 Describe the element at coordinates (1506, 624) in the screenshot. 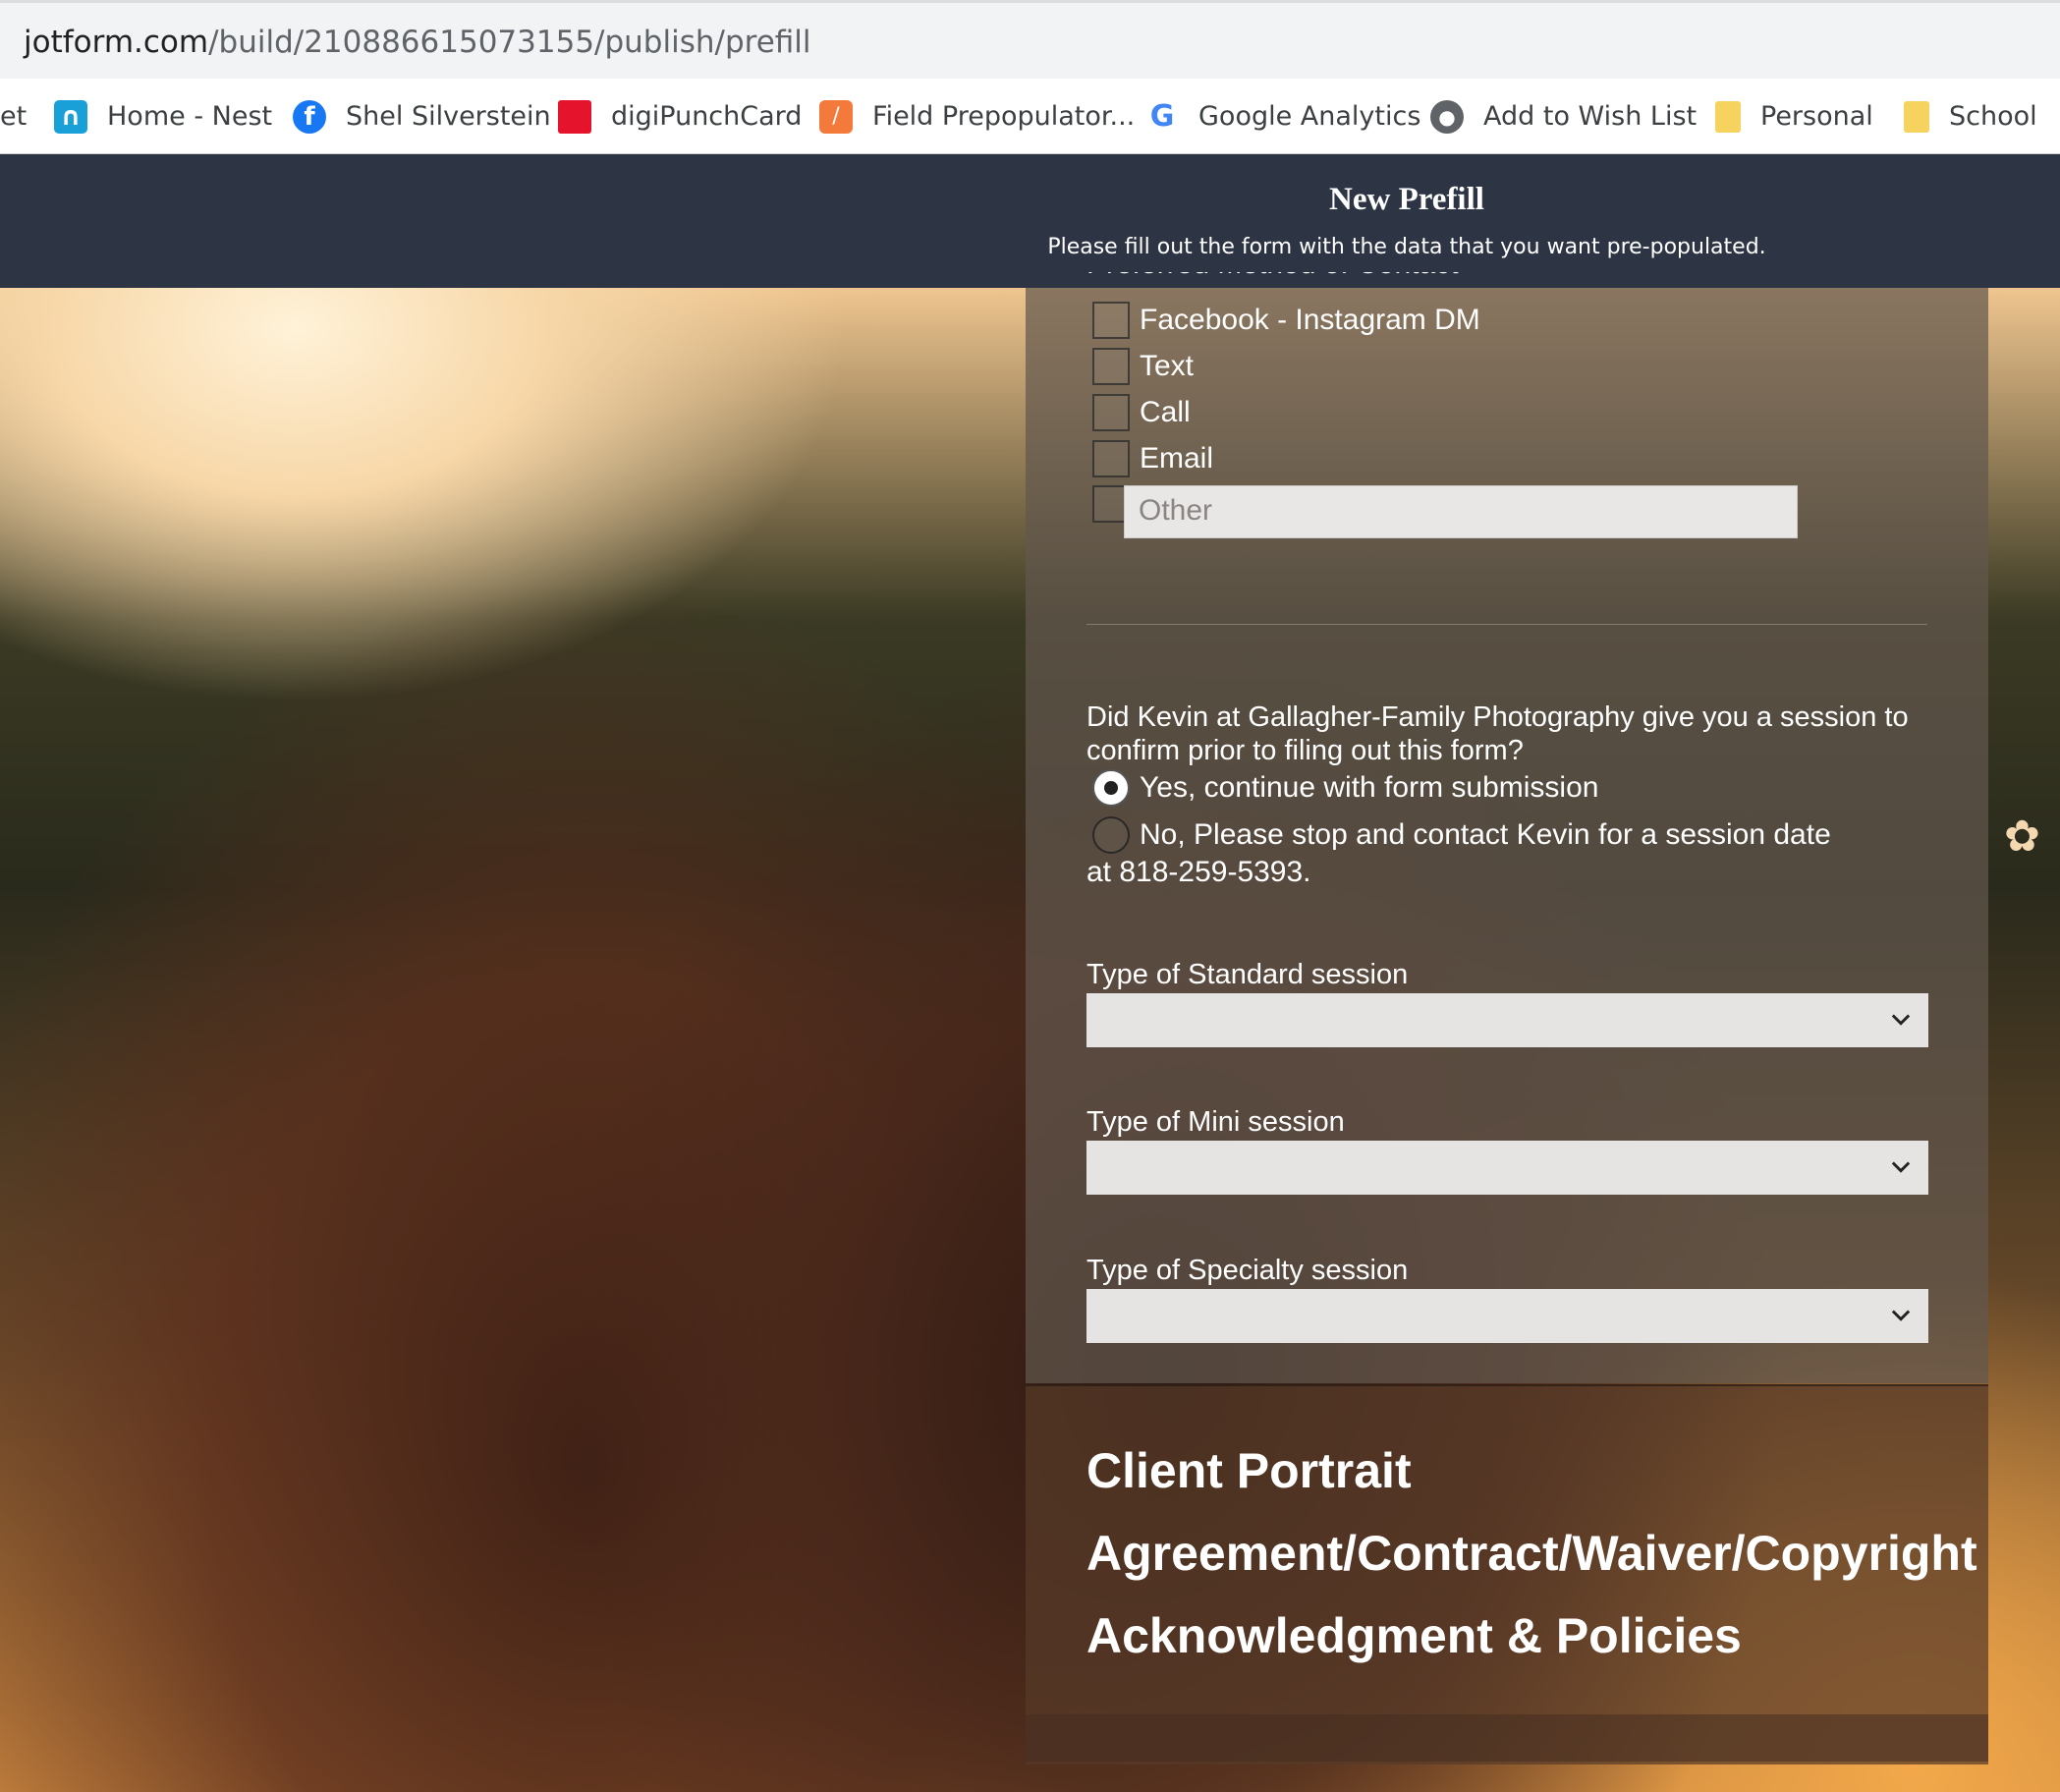

I see `section-divider` at that location.